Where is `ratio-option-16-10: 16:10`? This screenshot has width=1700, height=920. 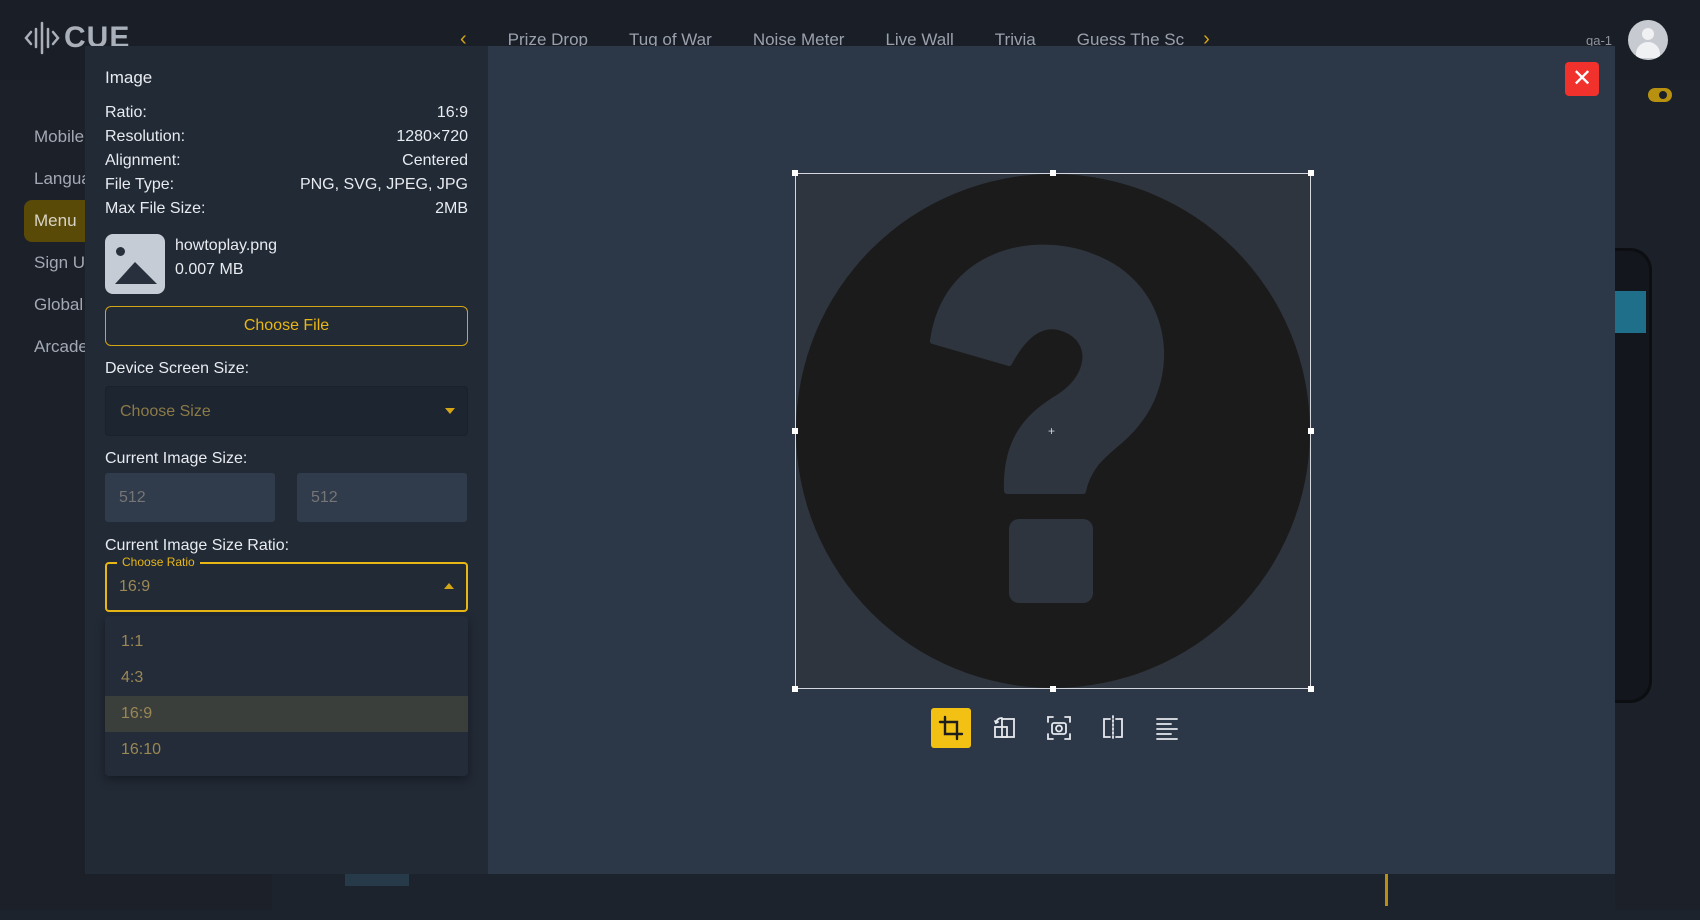 ratio-option-16-10: 16:10 is located at coordinates (286, 750).